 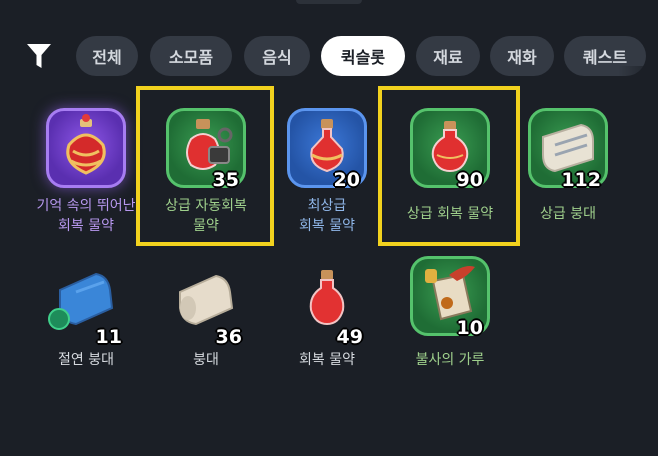 I want to click on item-icon-frame, so click(x=86, y=148).